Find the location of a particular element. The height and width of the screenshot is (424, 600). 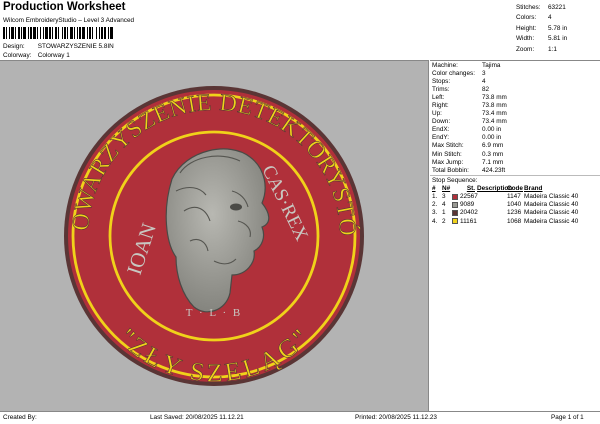

table-row: 1. 3 22567 1147 Madeira Classic 40 is located at coordinates (505, 197).